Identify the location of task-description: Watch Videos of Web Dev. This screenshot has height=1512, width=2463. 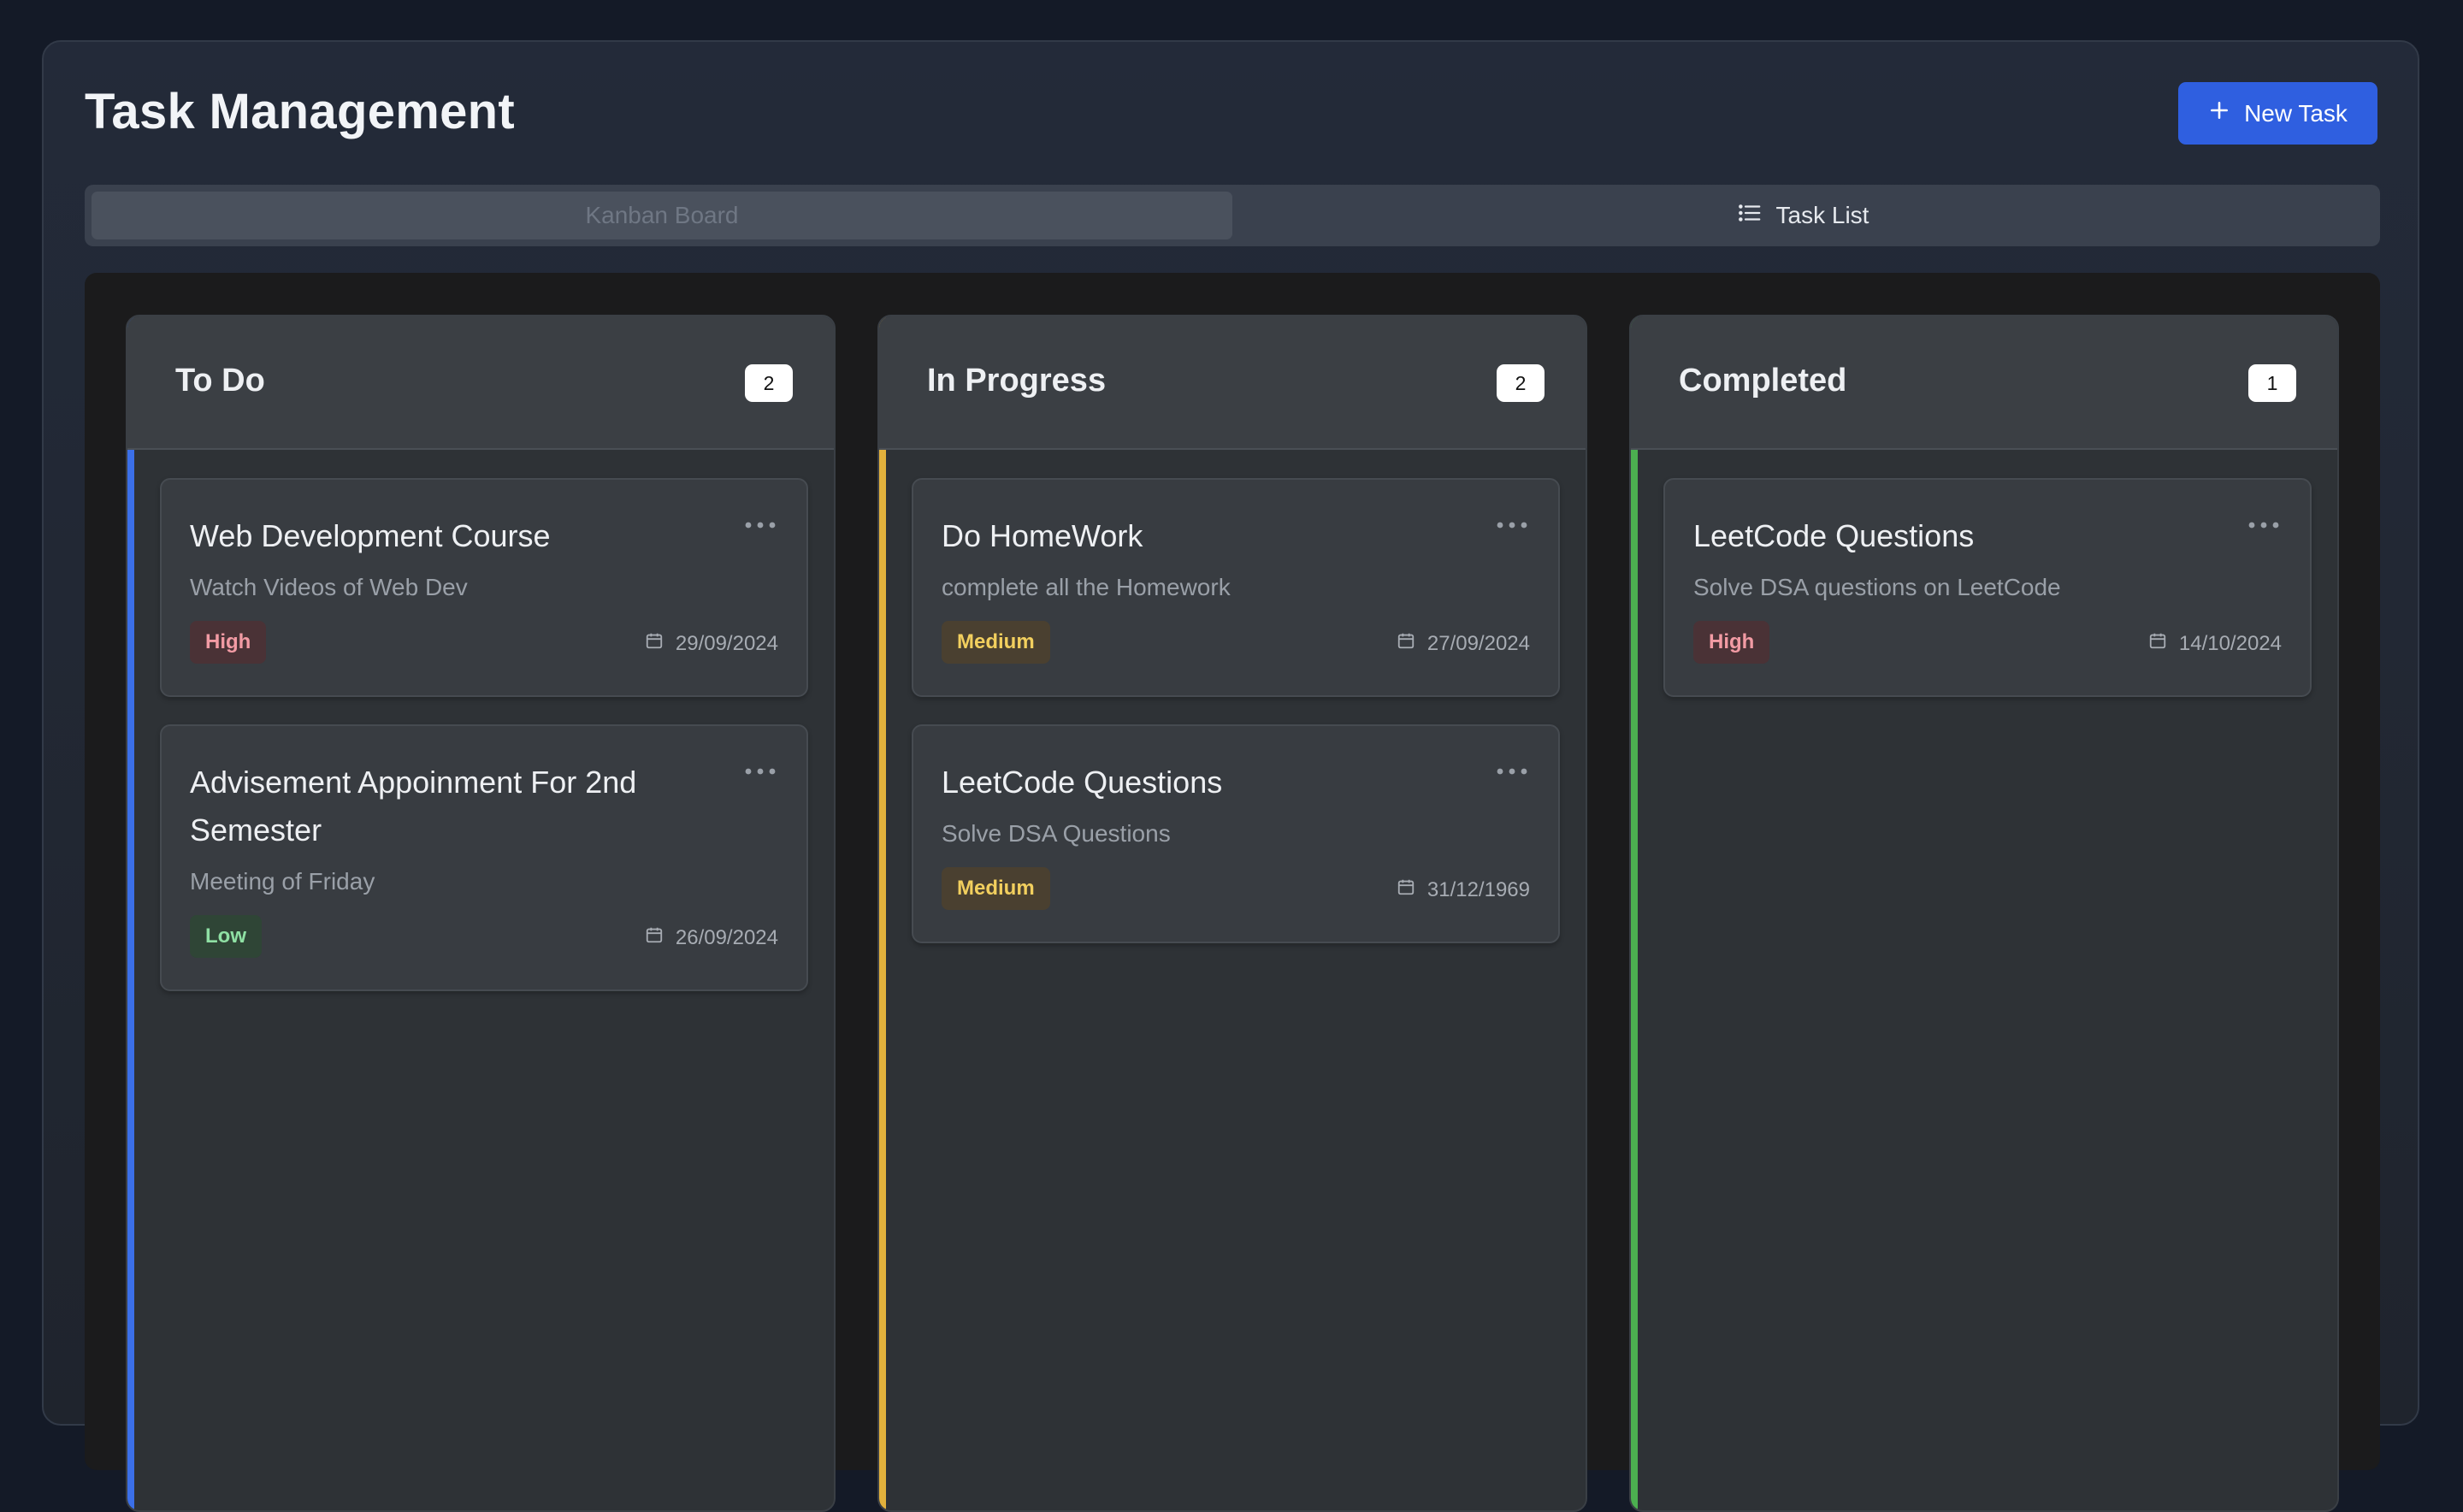
(329, 587).